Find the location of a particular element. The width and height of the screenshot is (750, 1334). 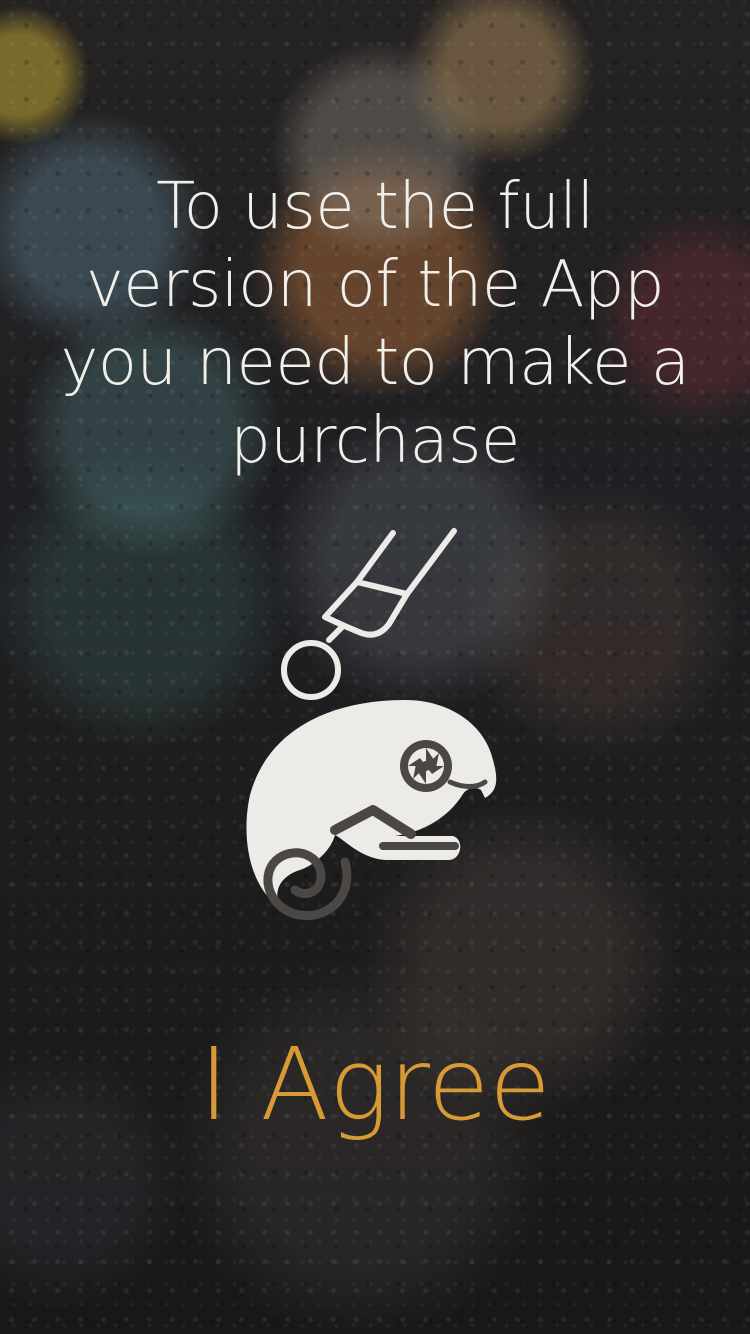

pen-nib-icon is located at coordinates (369, 614).